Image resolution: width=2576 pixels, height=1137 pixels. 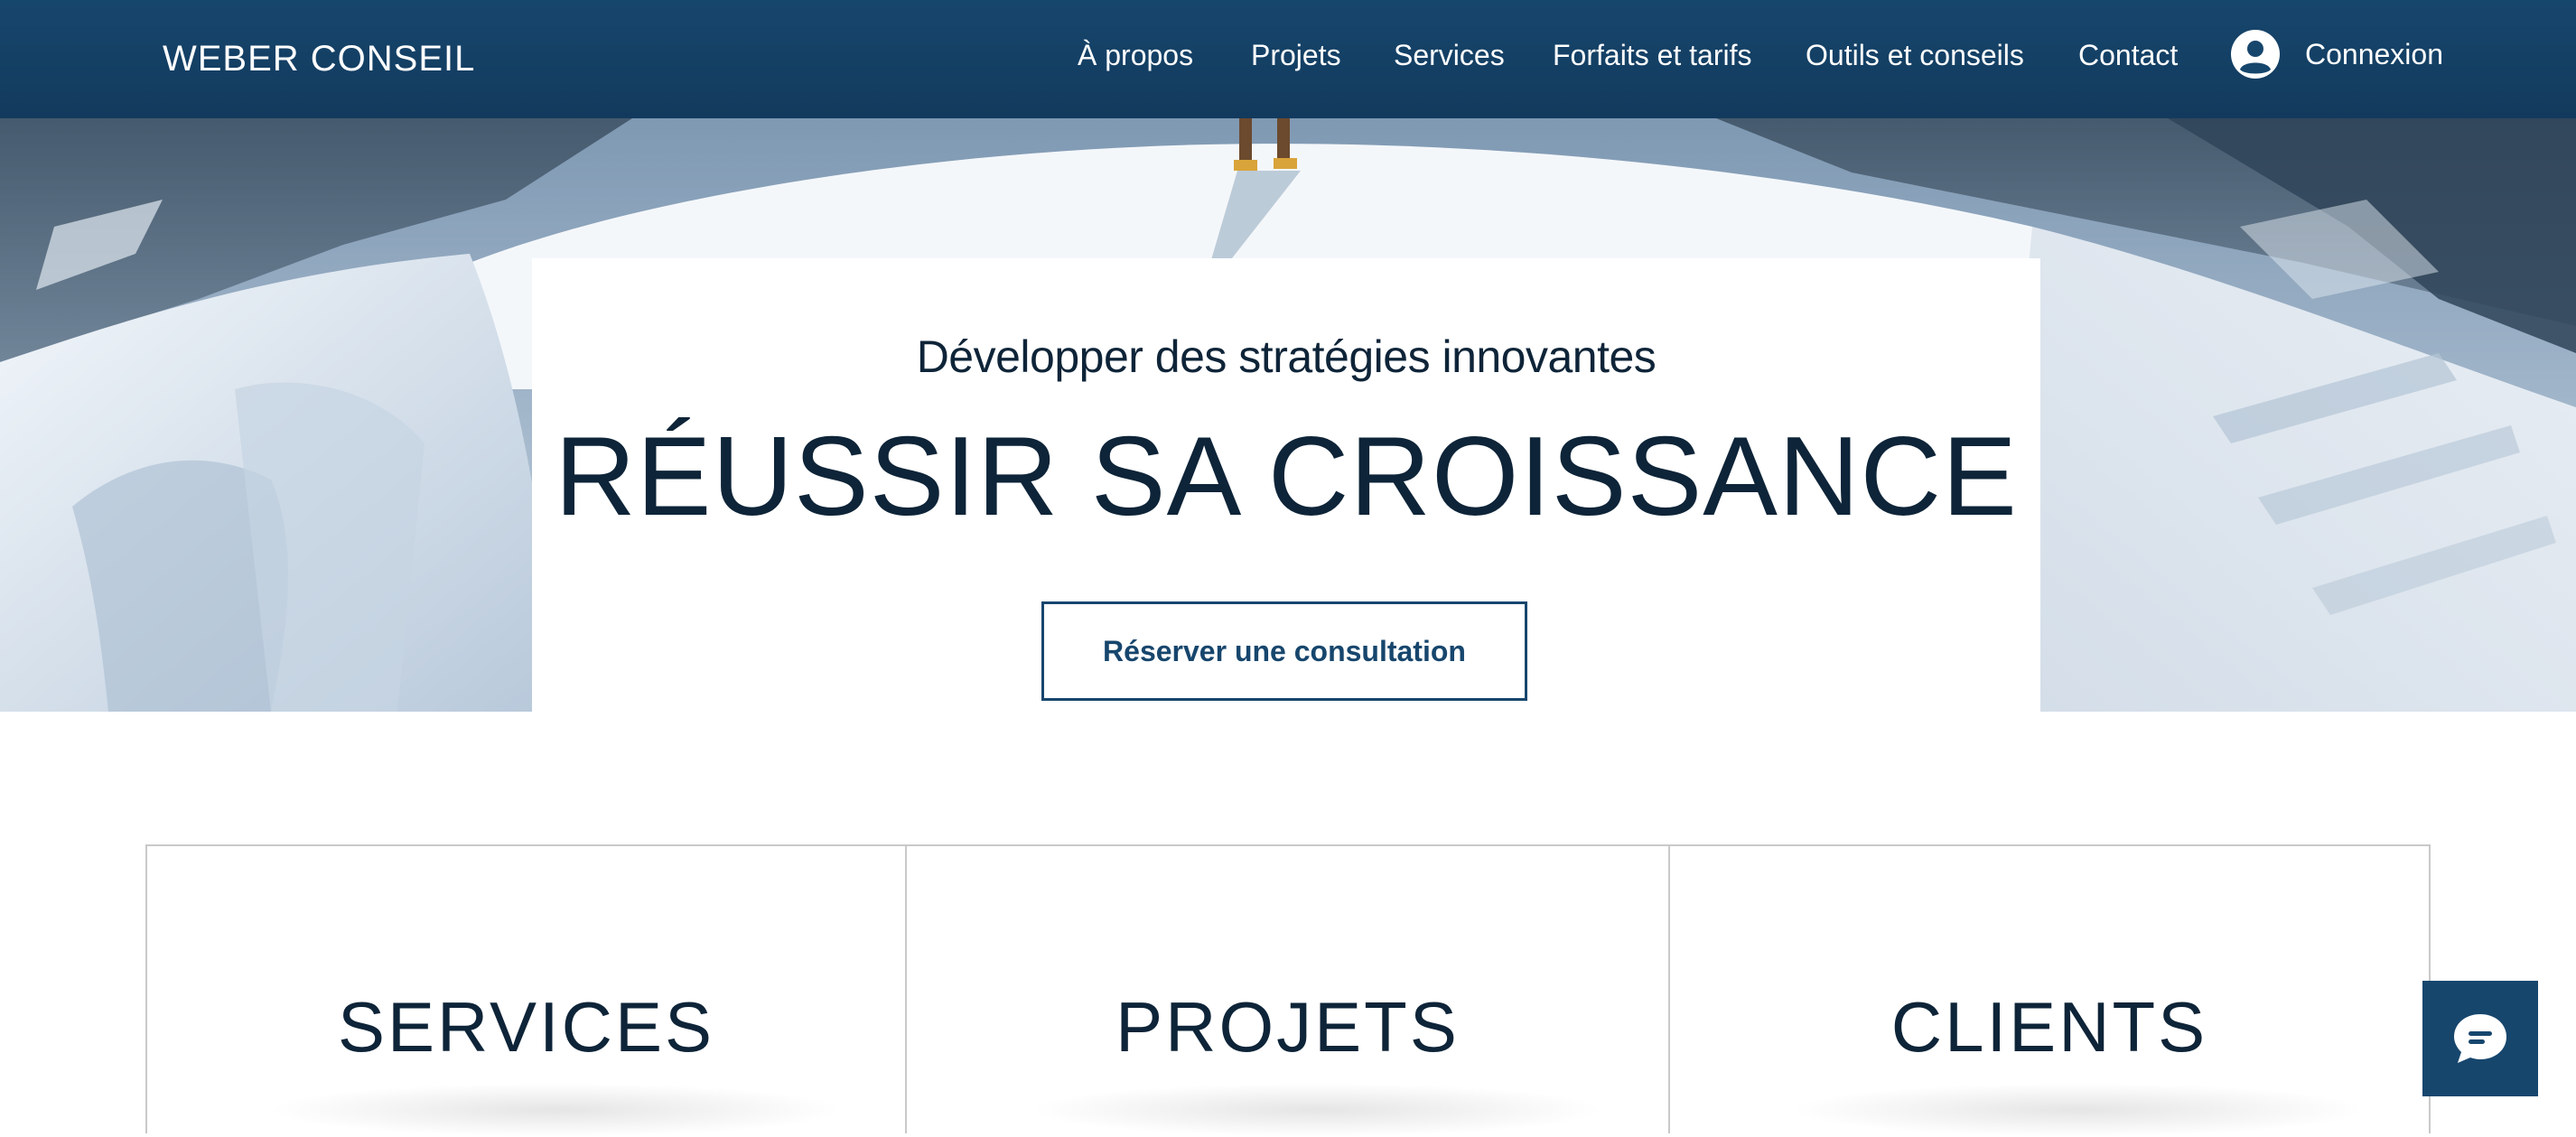 I want to click on nav-item-forfaits-et-tarifs: Forfaits et tarifs, so click(x=1652, y=55).